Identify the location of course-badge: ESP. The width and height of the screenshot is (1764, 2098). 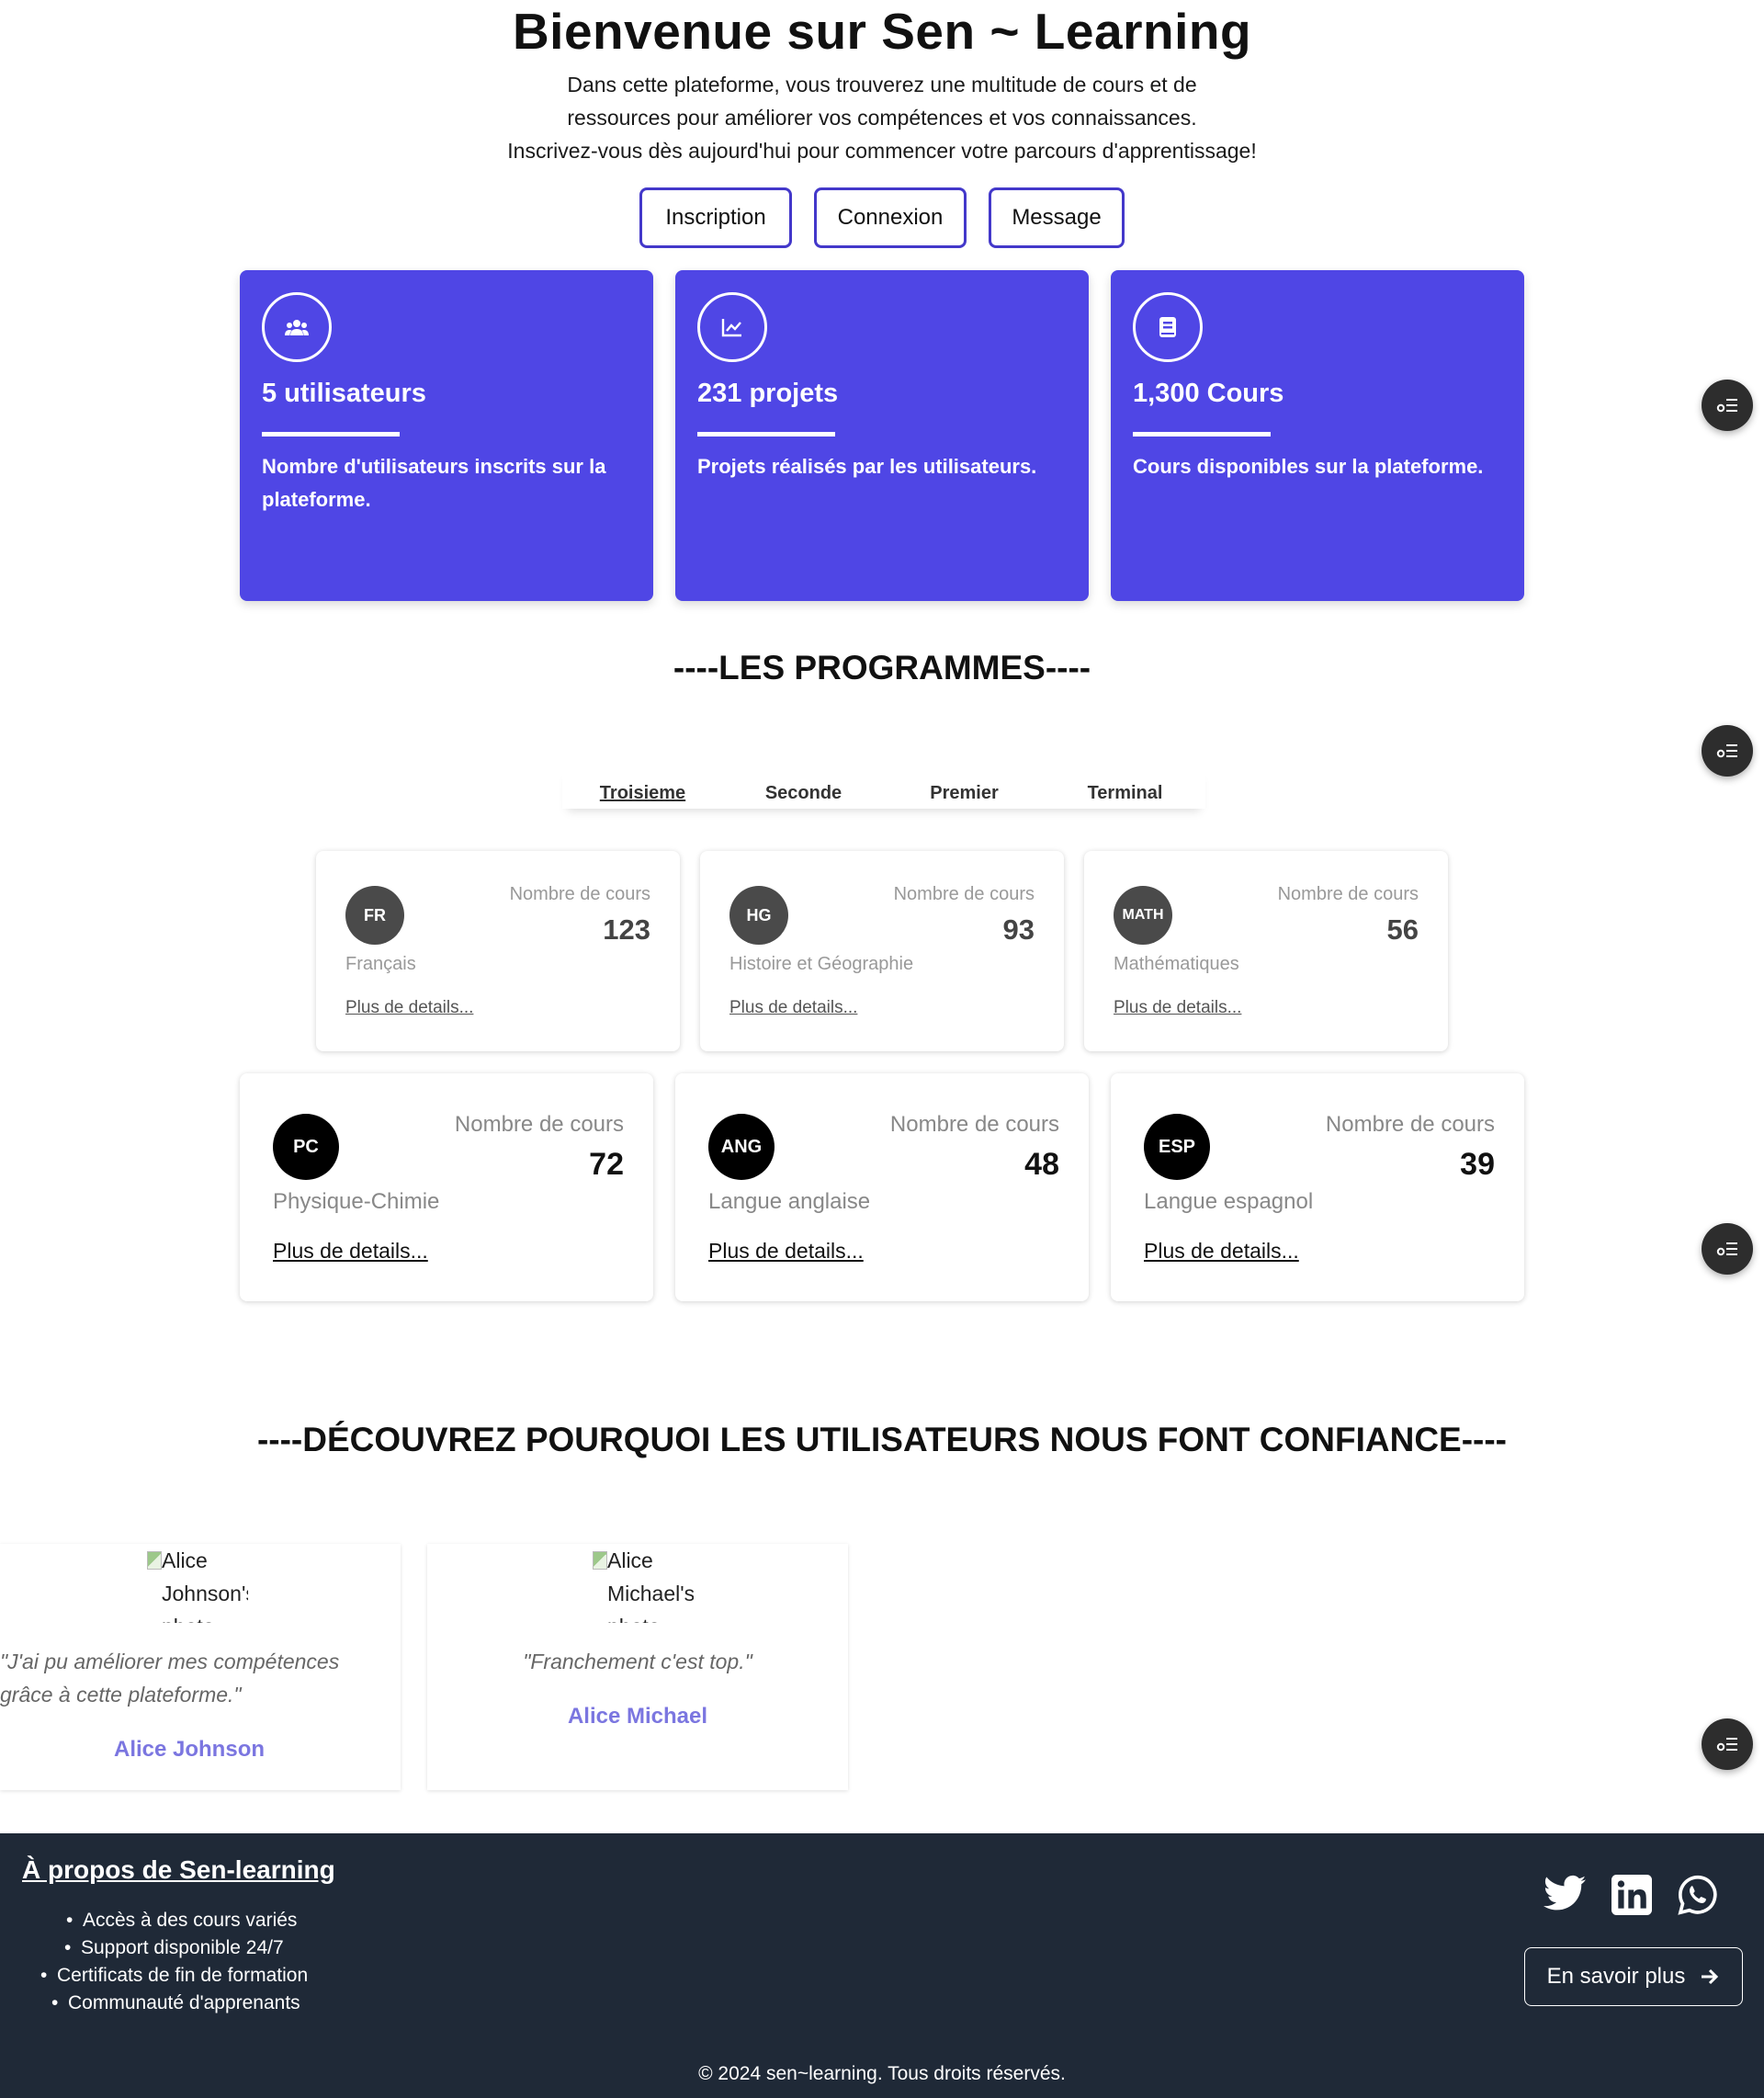
(1177, 1147).